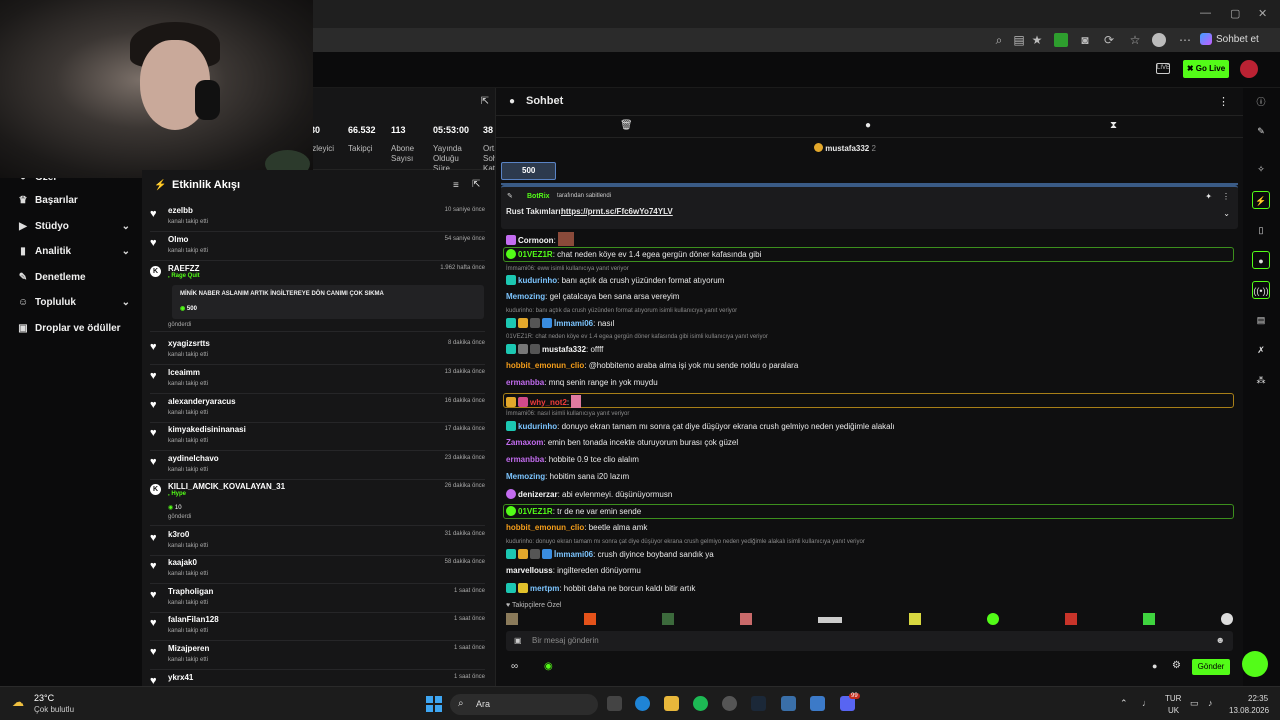  Describe the element at coordinates (1255, 664) in the screenshot. I see `floating-action-button` at that location.